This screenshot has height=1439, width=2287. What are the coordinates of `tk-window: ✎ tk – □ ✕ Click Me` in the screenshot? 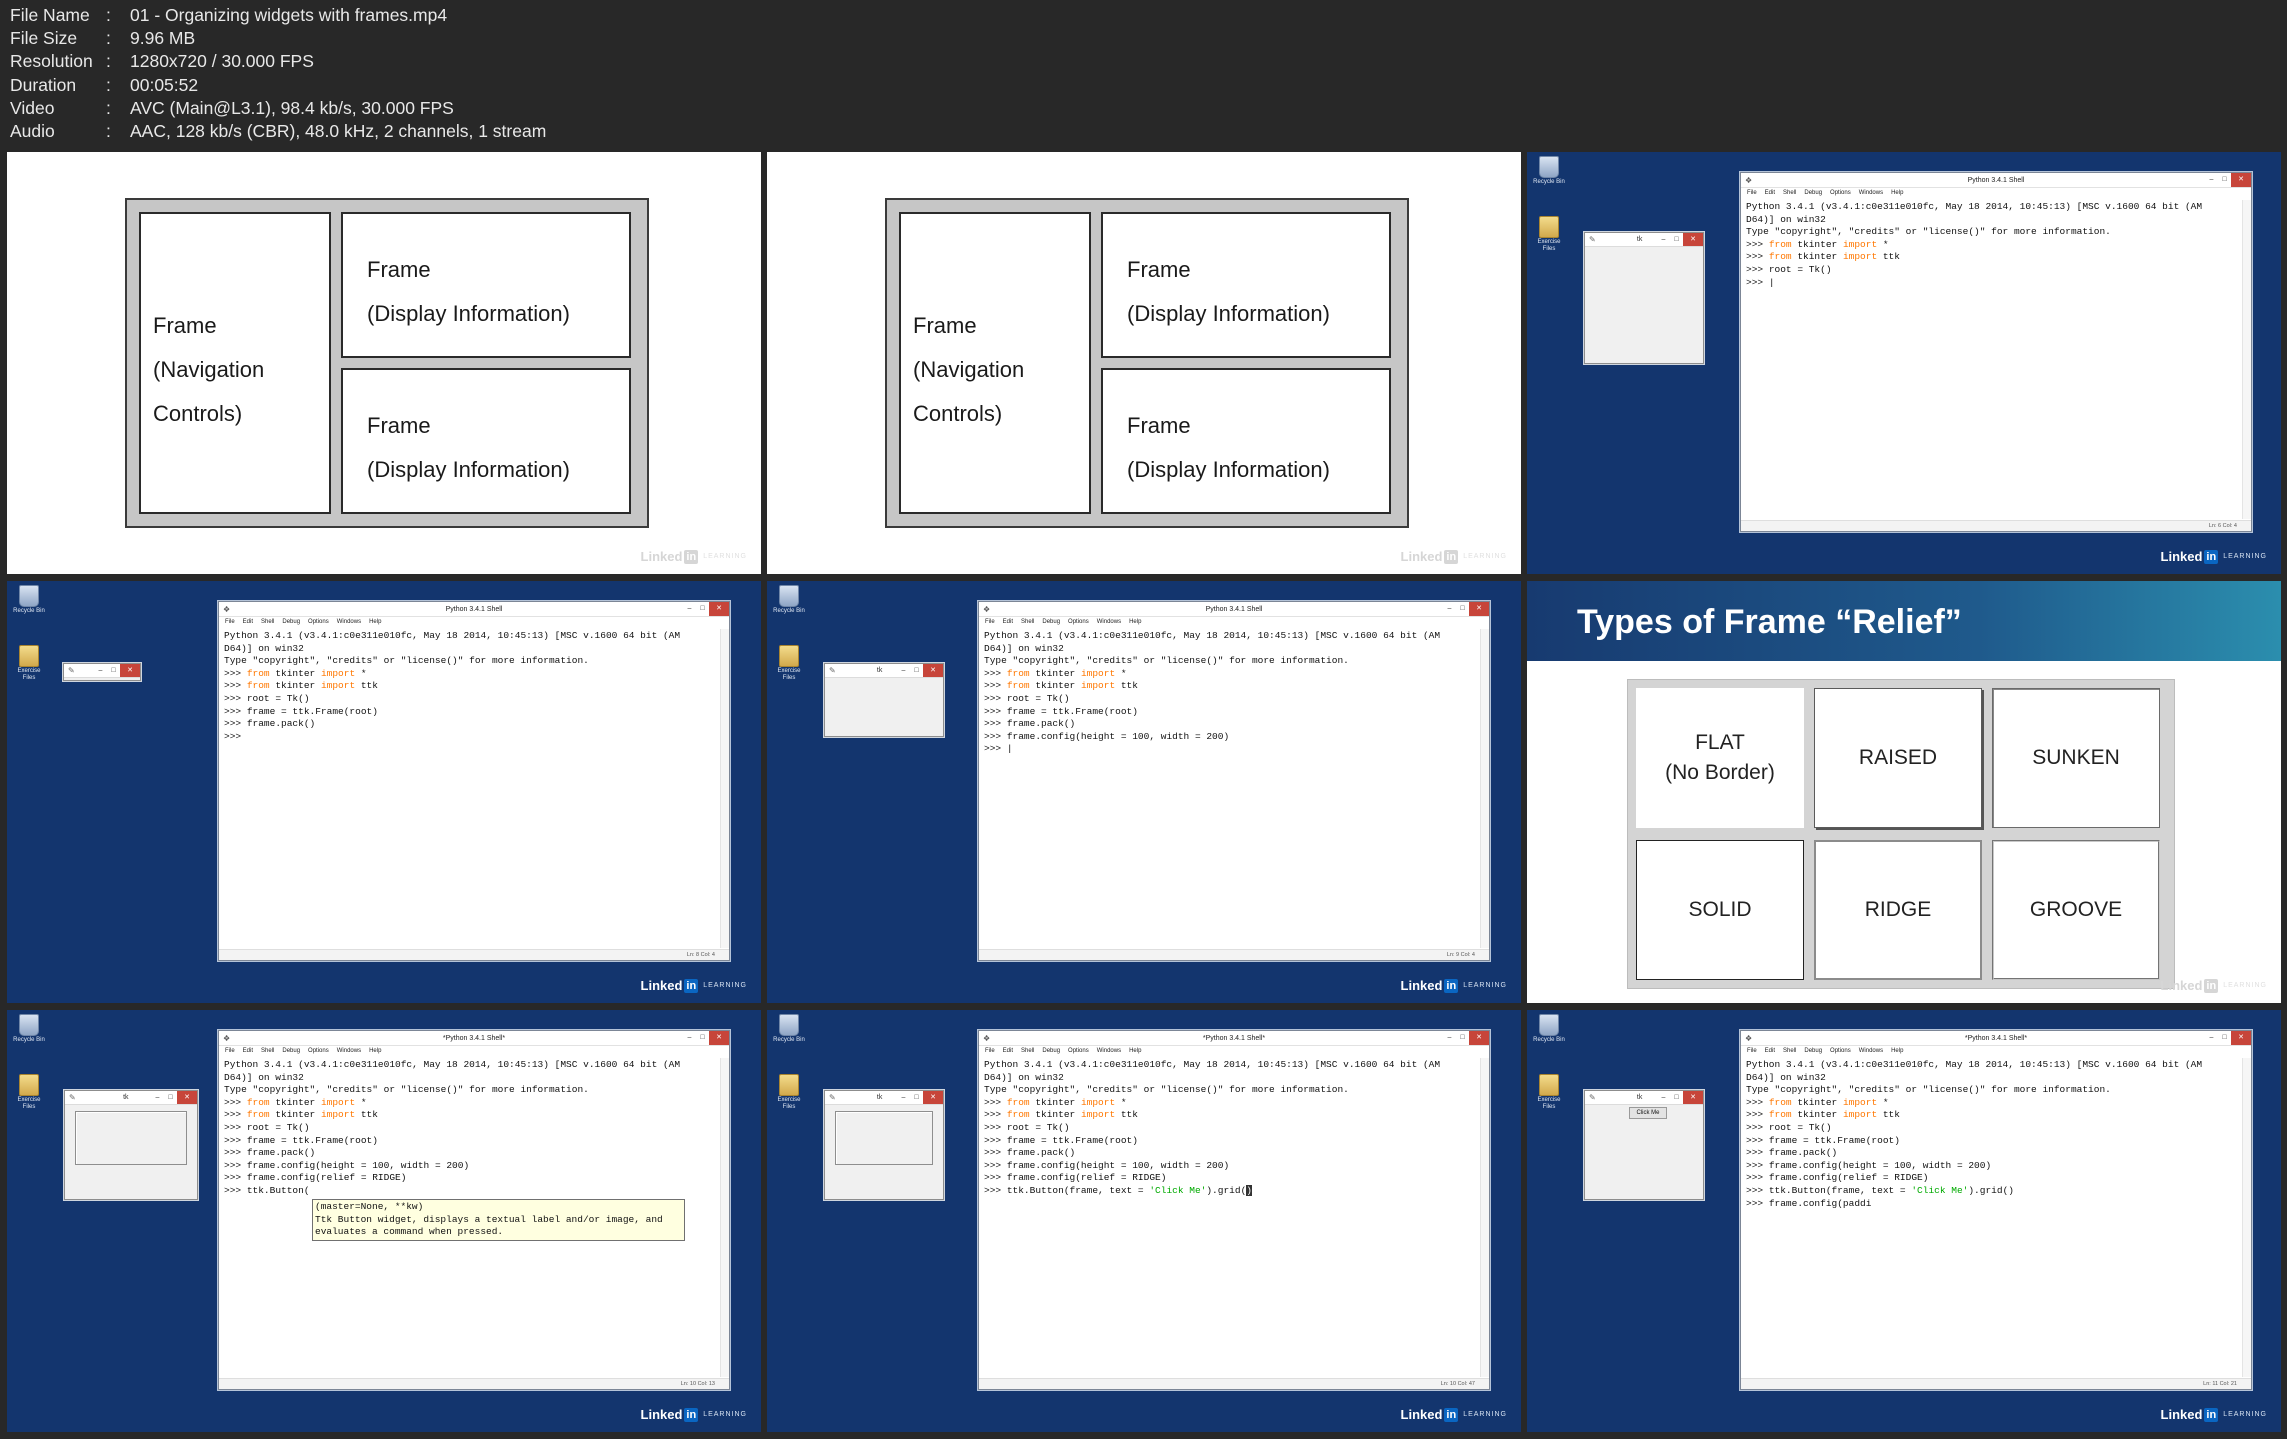 It's located at (1644, 1145).